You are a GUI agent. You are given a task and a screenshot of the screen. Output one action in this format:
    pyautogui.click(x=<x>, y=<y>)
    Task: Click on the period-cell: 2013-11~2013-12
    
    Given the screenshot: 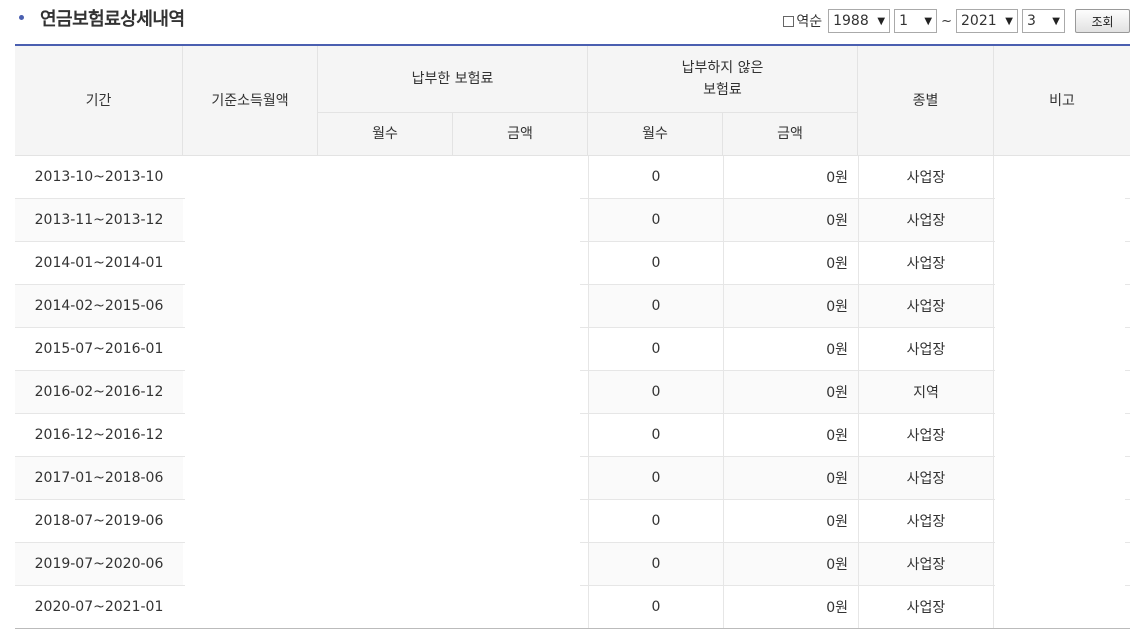 What is the action you would take?
    pyautogui.click(x=99, y=220)
    